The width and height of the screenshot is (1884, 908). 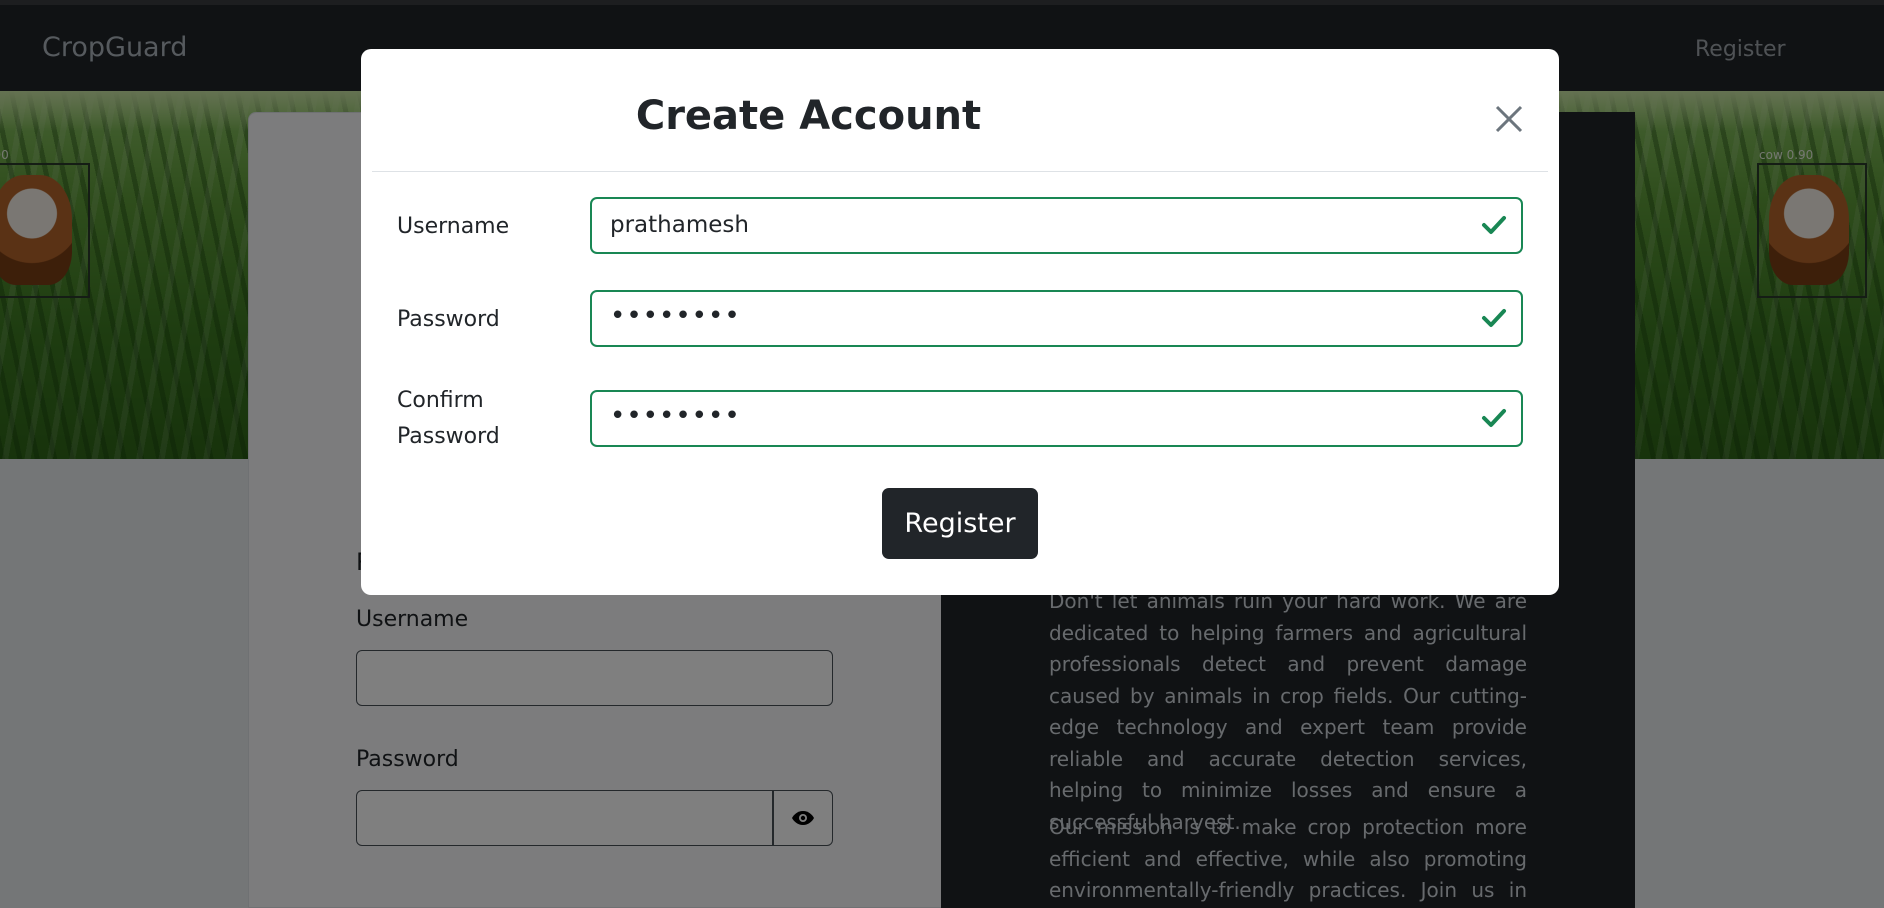 I want to click on username-label: Username, so click(x=453, y=226).